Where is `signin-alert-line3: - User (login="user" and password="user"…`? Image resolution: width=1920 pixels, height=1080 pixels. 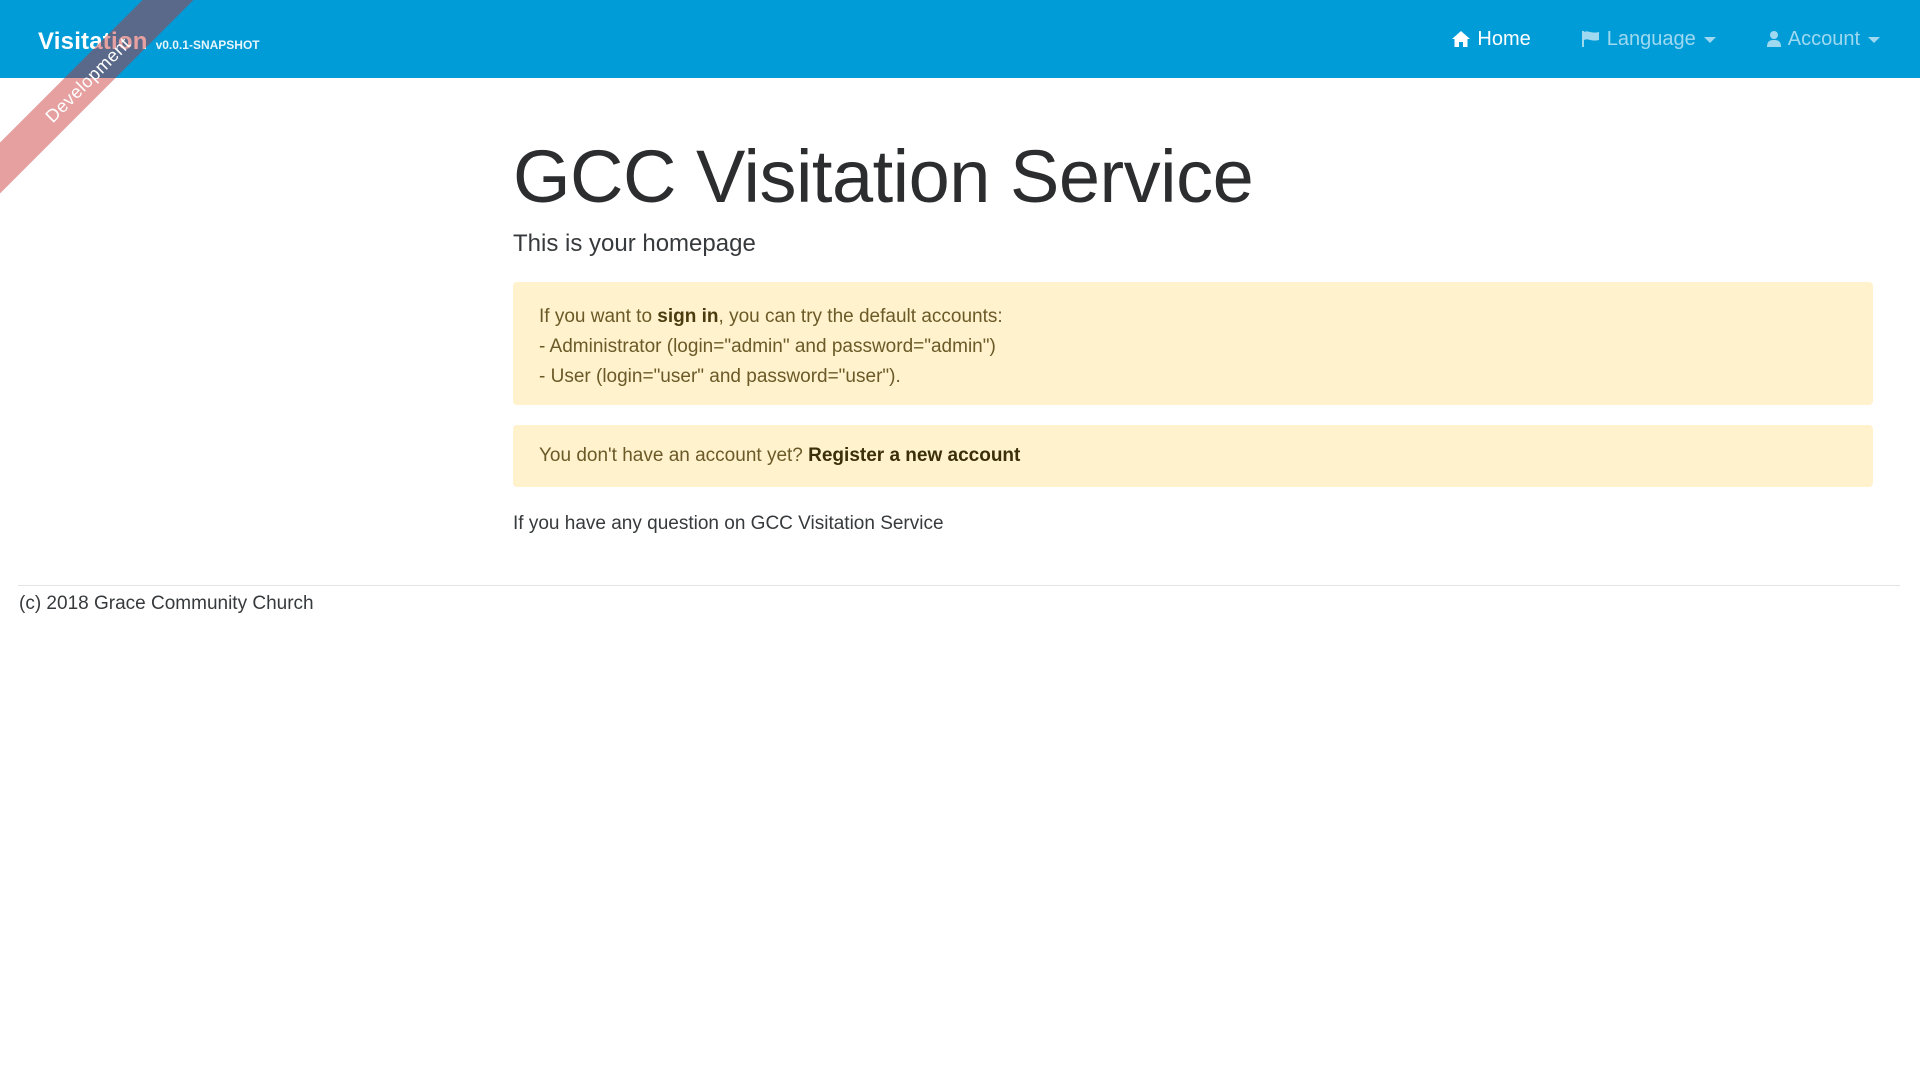
signin-alert-line3: - User (login="user" and password="user"… is located at coordinates (720, 376).